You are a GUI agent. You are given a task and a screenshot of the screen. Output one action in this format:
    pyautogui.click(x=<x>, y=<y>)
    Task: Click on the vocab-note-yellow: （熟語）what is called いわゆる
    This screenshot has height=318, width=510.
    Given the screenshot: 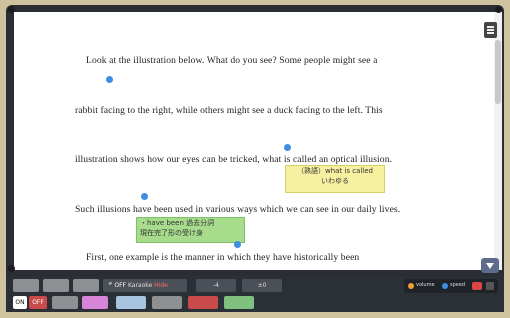 What is the action you would take?
    pyautogui.click(x=335, y=179)
    